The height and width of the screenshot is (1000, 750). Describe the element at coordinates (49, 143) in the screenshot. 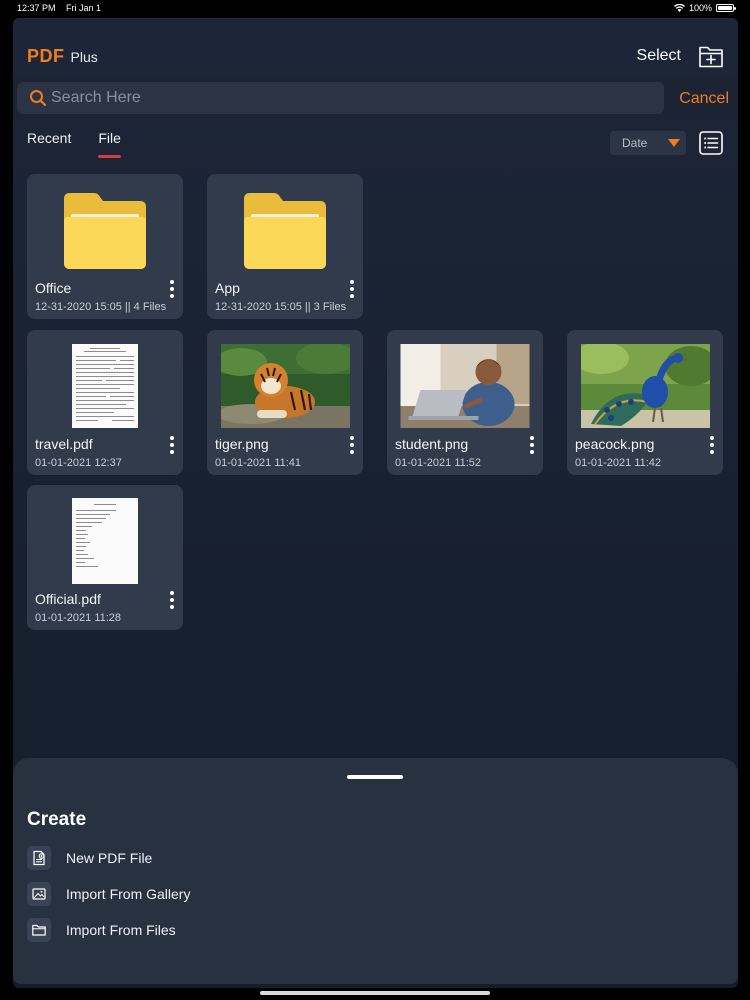

I see `tab-recent: Recent` at that location.